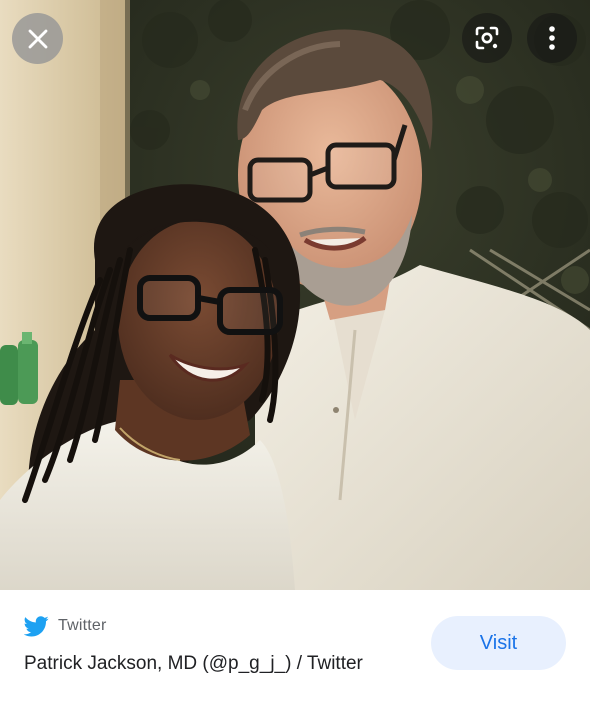  I want to click on google-lens-icon, so click(487, 38).